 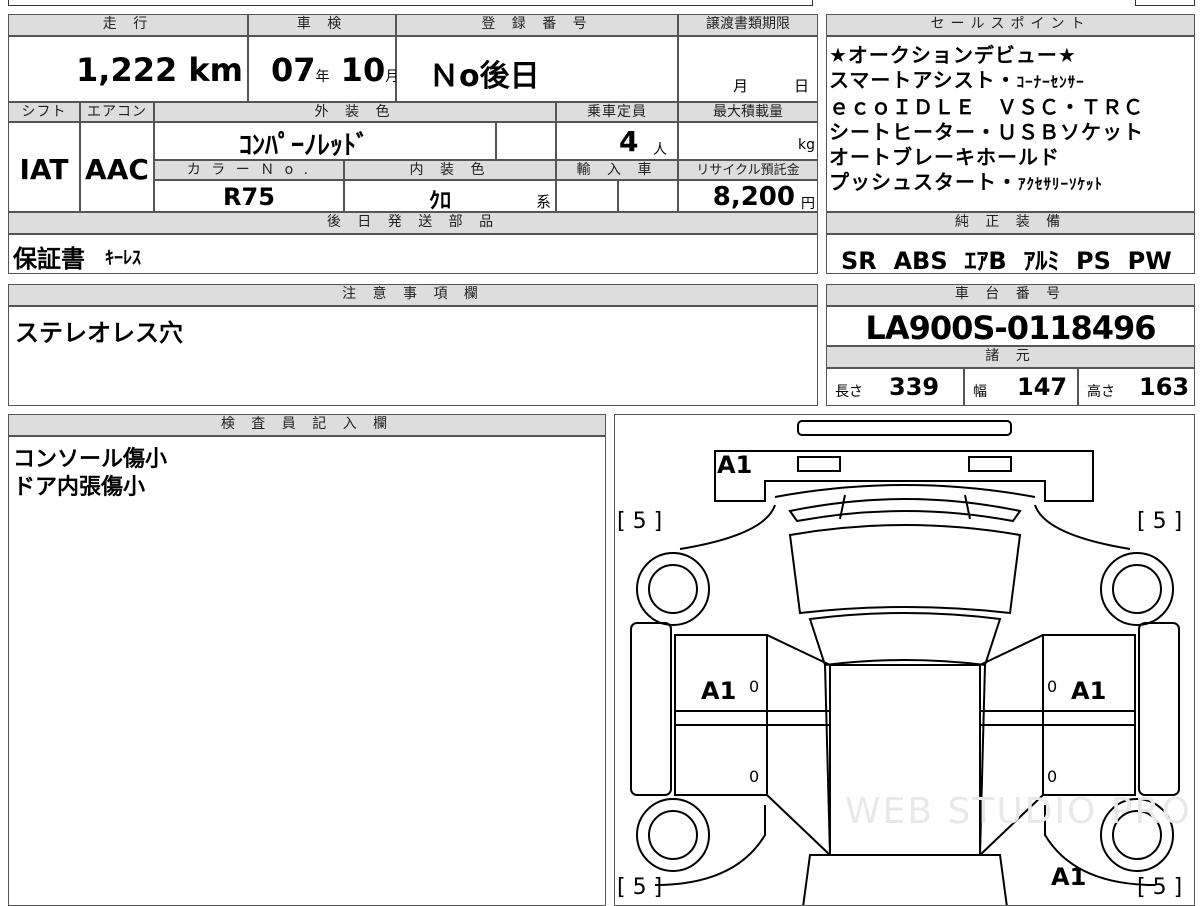 I want to click on length-value: 339, so click(x=914, y=387).